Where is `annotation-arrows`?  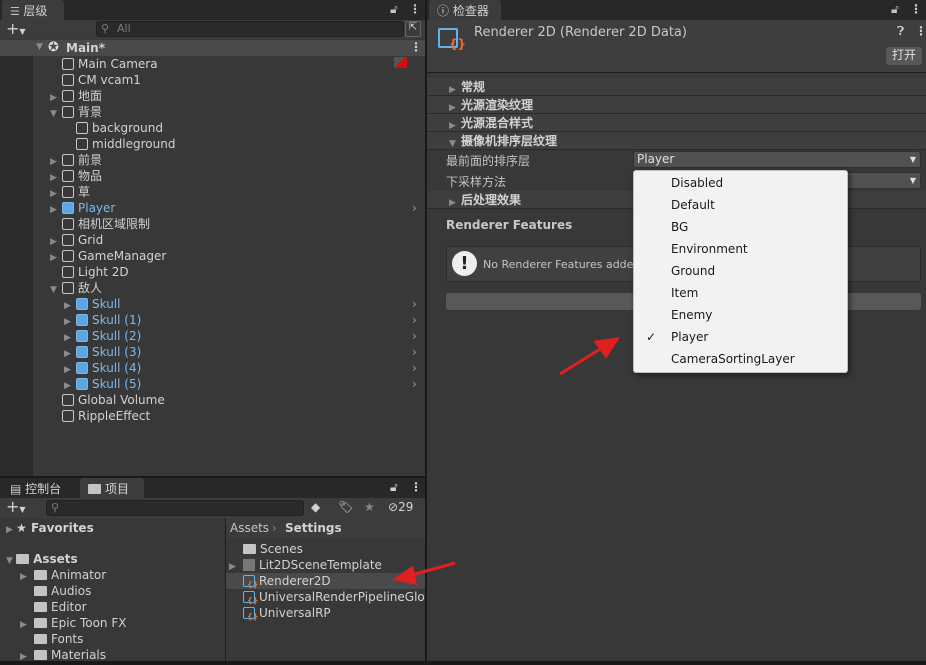
annotation-arrows is located at coordinates (506, 461).